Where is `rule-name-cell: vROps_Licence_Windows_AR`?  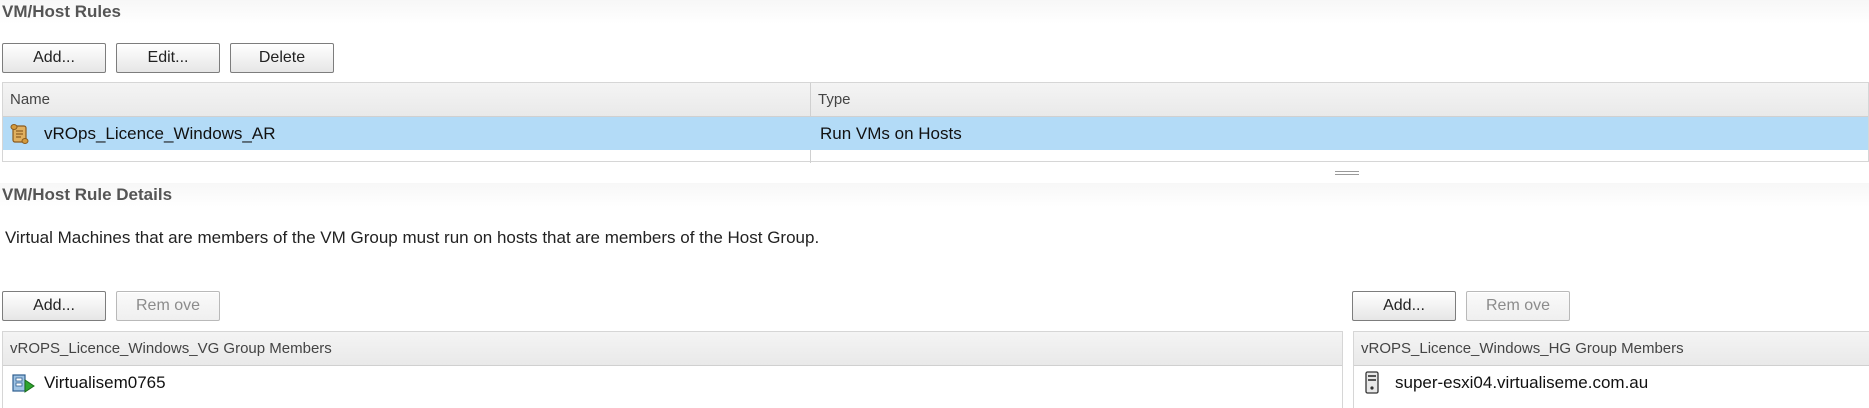 rule-name-cell: vROps_Licence_Windows_AR is located at coordinates (160, 133).